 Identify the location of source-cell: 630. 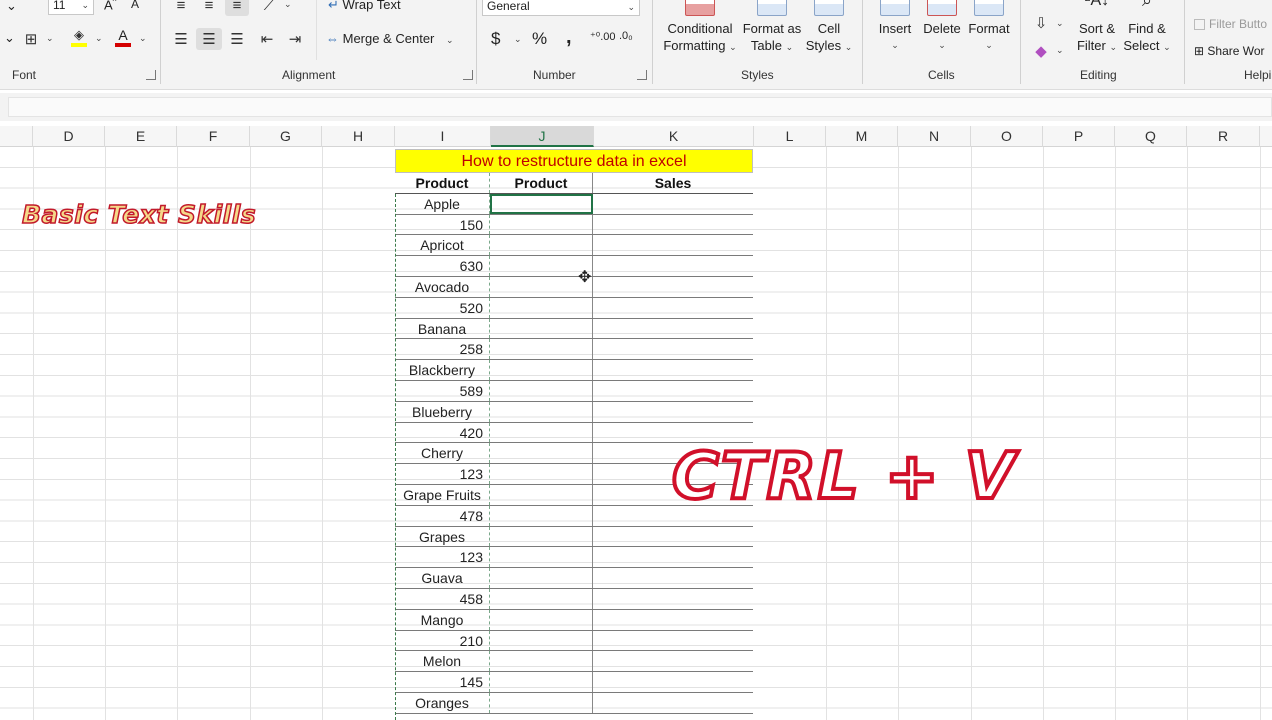
(442, 266).